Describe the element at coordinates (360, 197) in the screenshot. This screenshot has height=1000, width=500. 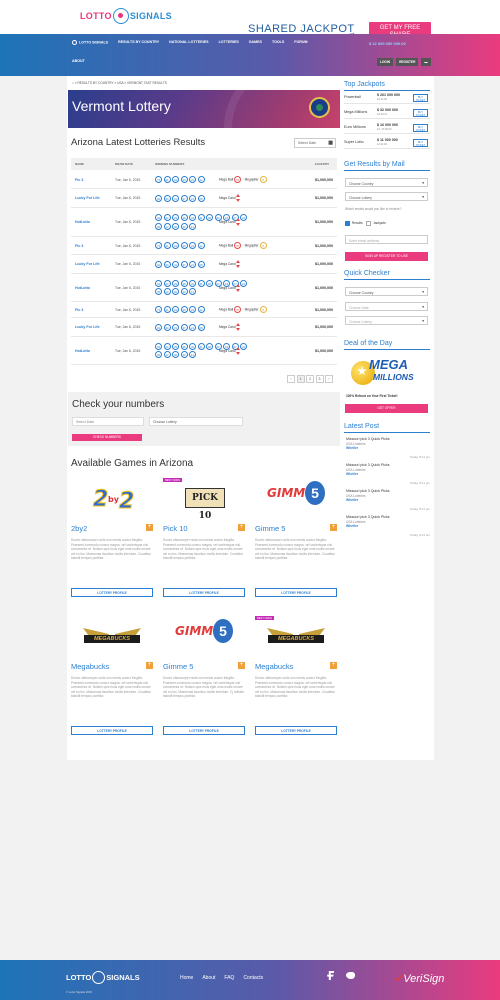
I see `select-label: Choose Lottery` at that location.